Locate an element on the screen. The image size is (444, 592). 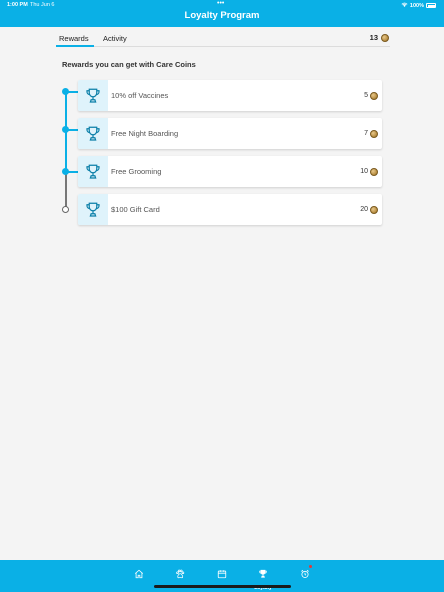
nav-reminders is located at coordinates (305, 575).